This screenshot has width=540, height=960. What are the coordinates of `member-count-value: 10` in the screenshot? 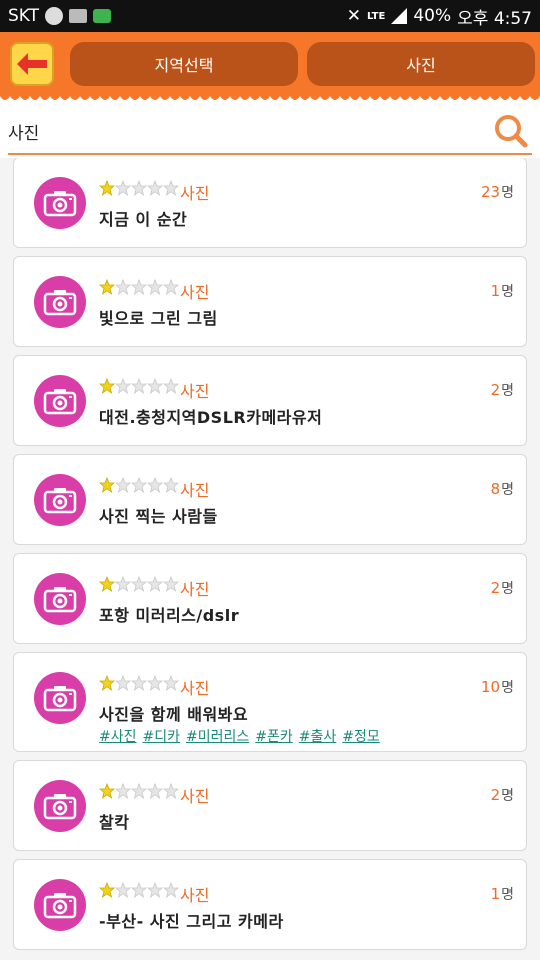 It's located at (491, 687).